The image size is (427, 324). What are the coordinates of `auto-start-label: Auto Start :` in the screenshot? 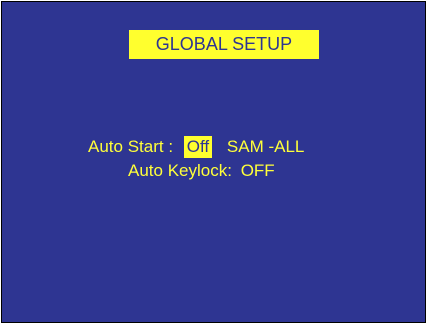 It's located at (131, 146).